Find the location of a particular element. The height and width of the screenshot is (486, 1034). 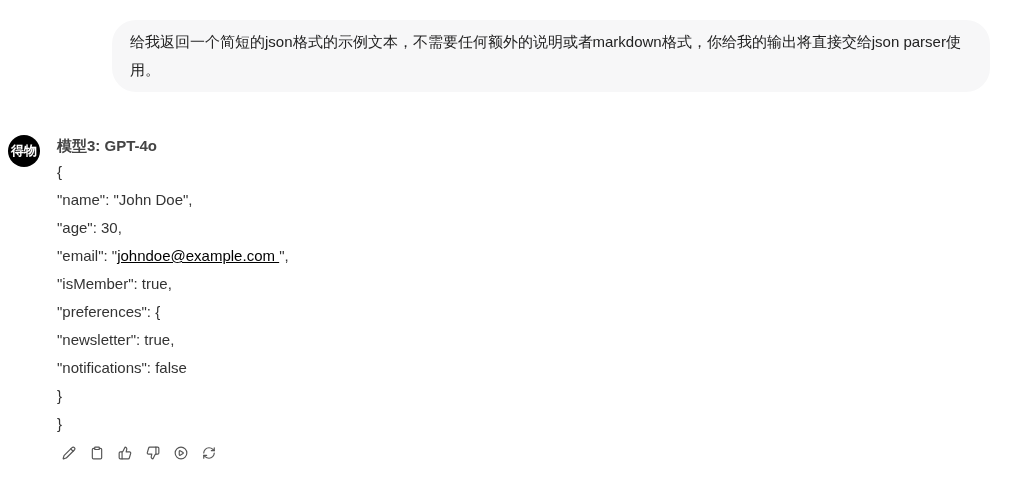

avatar: 得物 is located at coordinates (24, 151).